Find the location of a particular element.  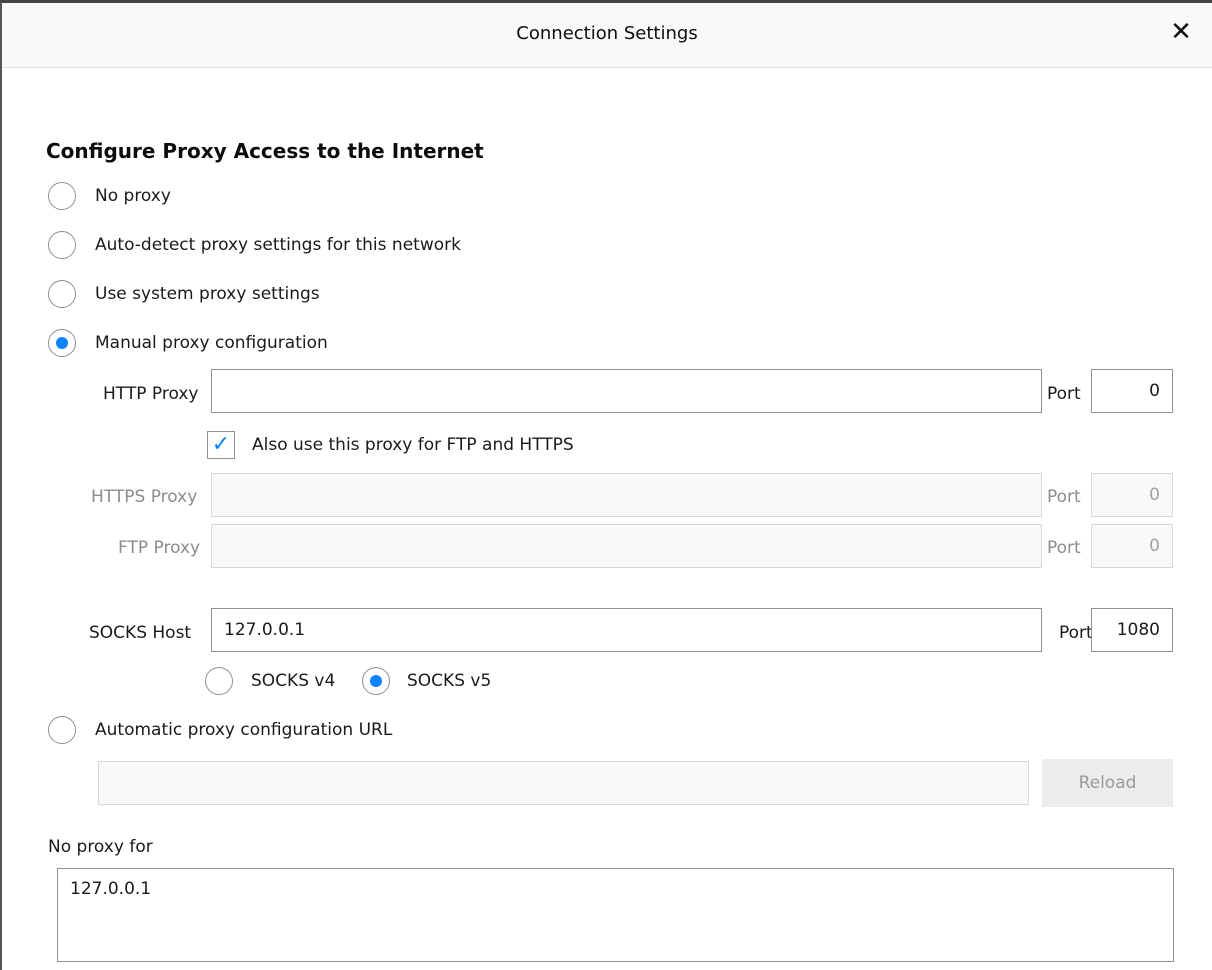

no-proxy-for-textarea: 127.0.0.1 is located at coordinates (615, 915).